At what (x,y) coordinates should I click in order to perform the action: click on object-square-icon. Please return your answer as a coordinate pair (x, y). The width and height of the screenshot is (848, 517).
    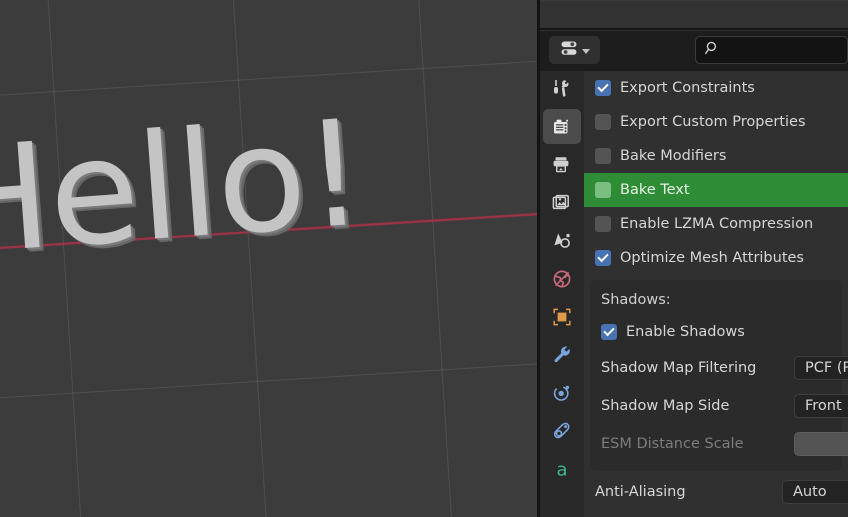
    Looking at the image, I should click on (562, 316).